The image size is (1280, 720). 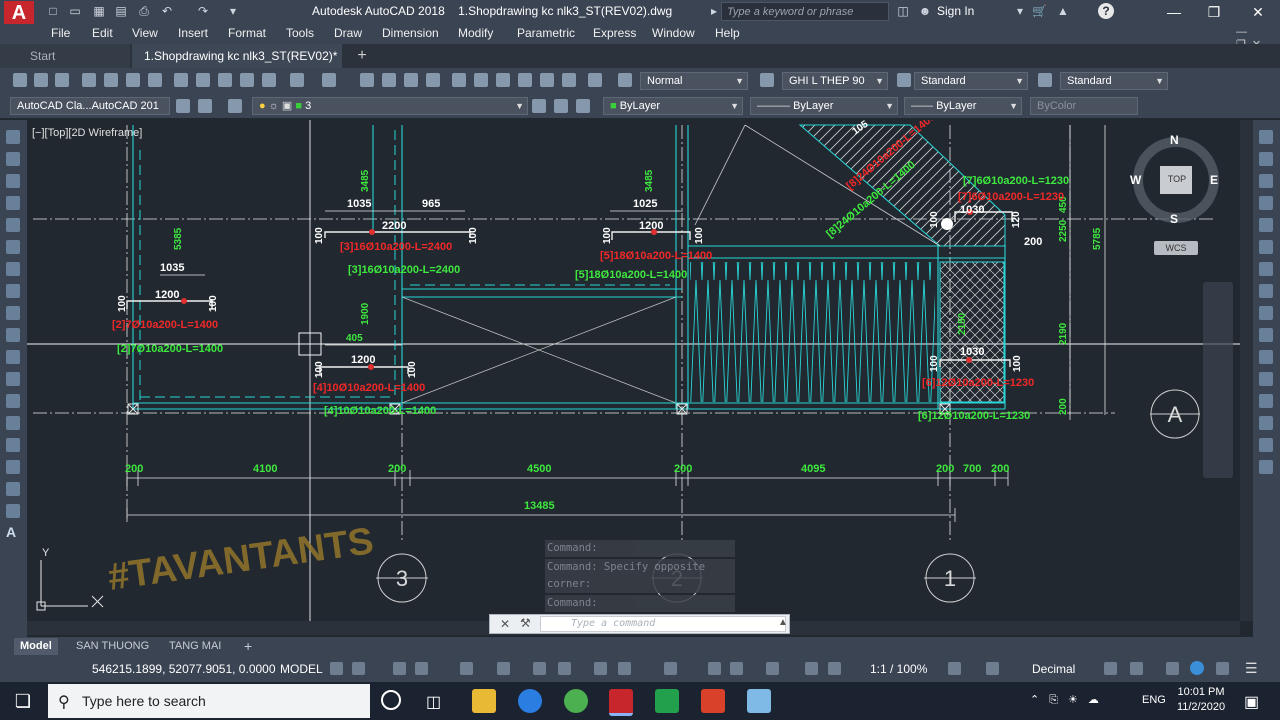 I want to click on annotation-scale-select: 1:1 / 100%, so click(x=898, y=669).